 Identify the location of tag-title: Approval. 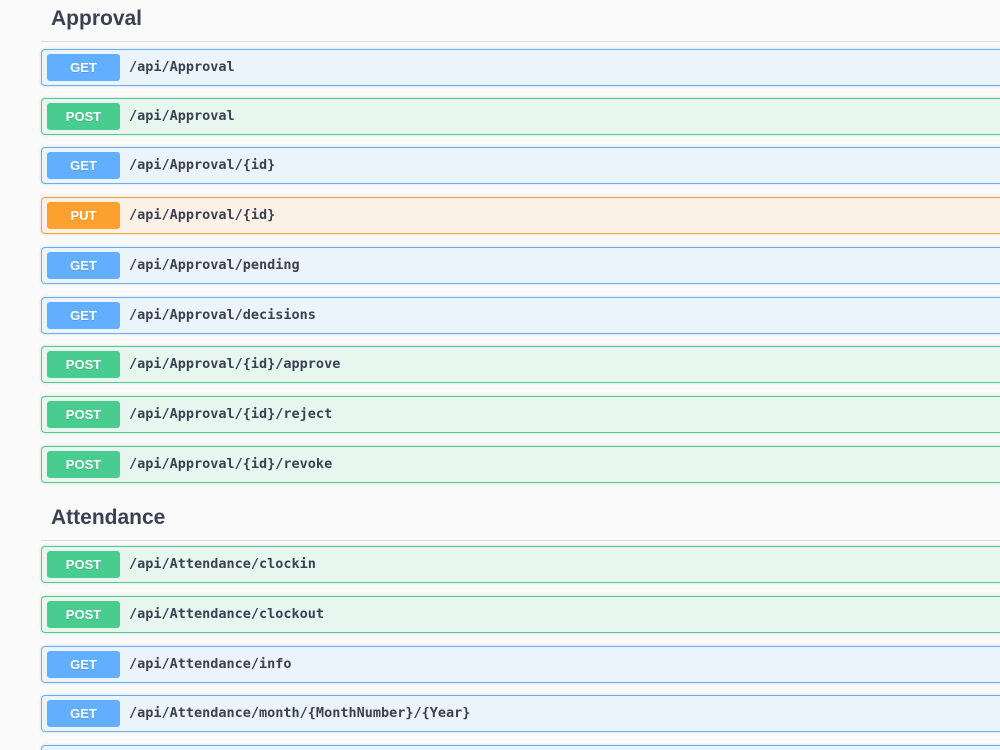
(97, 18).